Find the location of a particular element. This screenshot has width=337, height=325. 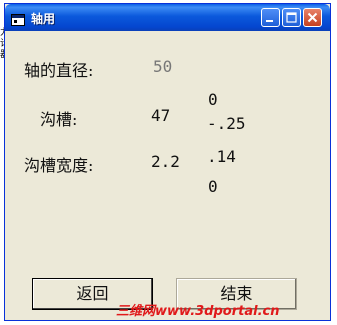

groove-width-upper-deviation: .14 is located at coordinates (221, 156).